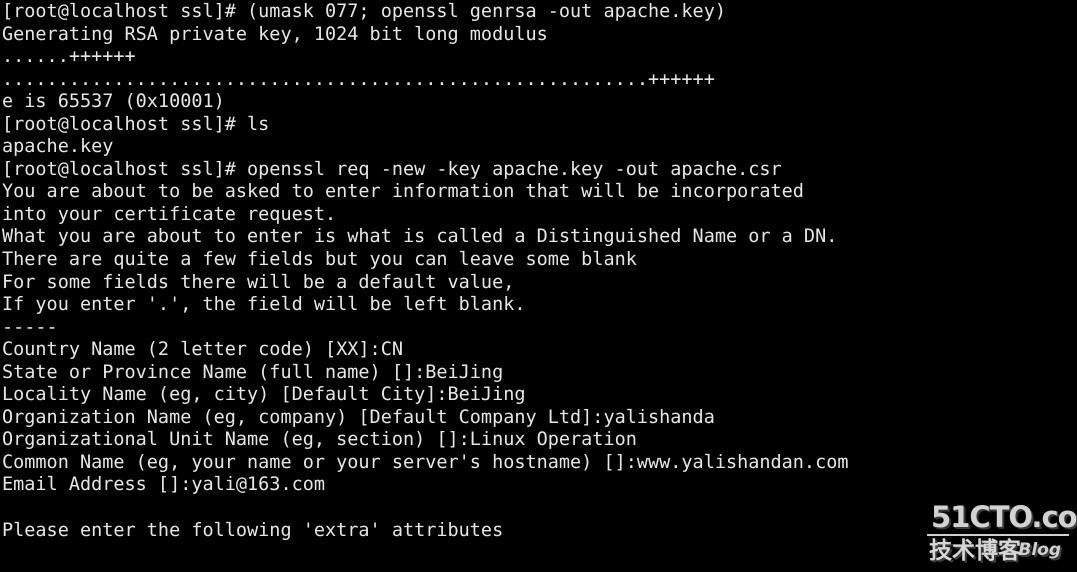  Describe the element at coordinates (1039, 550) in the screenshot. I see `watermark-blog-label: Blog` at that location.